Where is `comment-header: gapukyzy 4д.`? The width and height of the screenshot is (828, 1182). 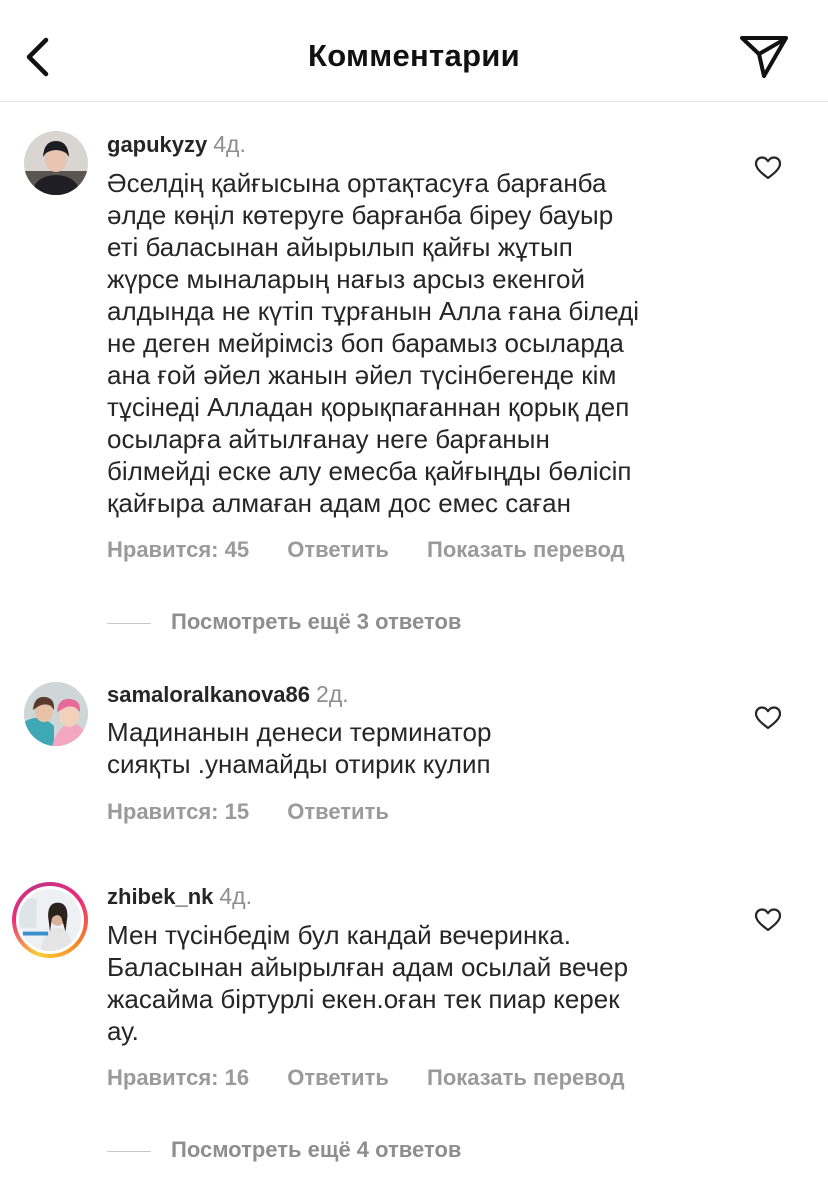
comment-header: gapukyzy 4д. is located at coordinates (176, 144).